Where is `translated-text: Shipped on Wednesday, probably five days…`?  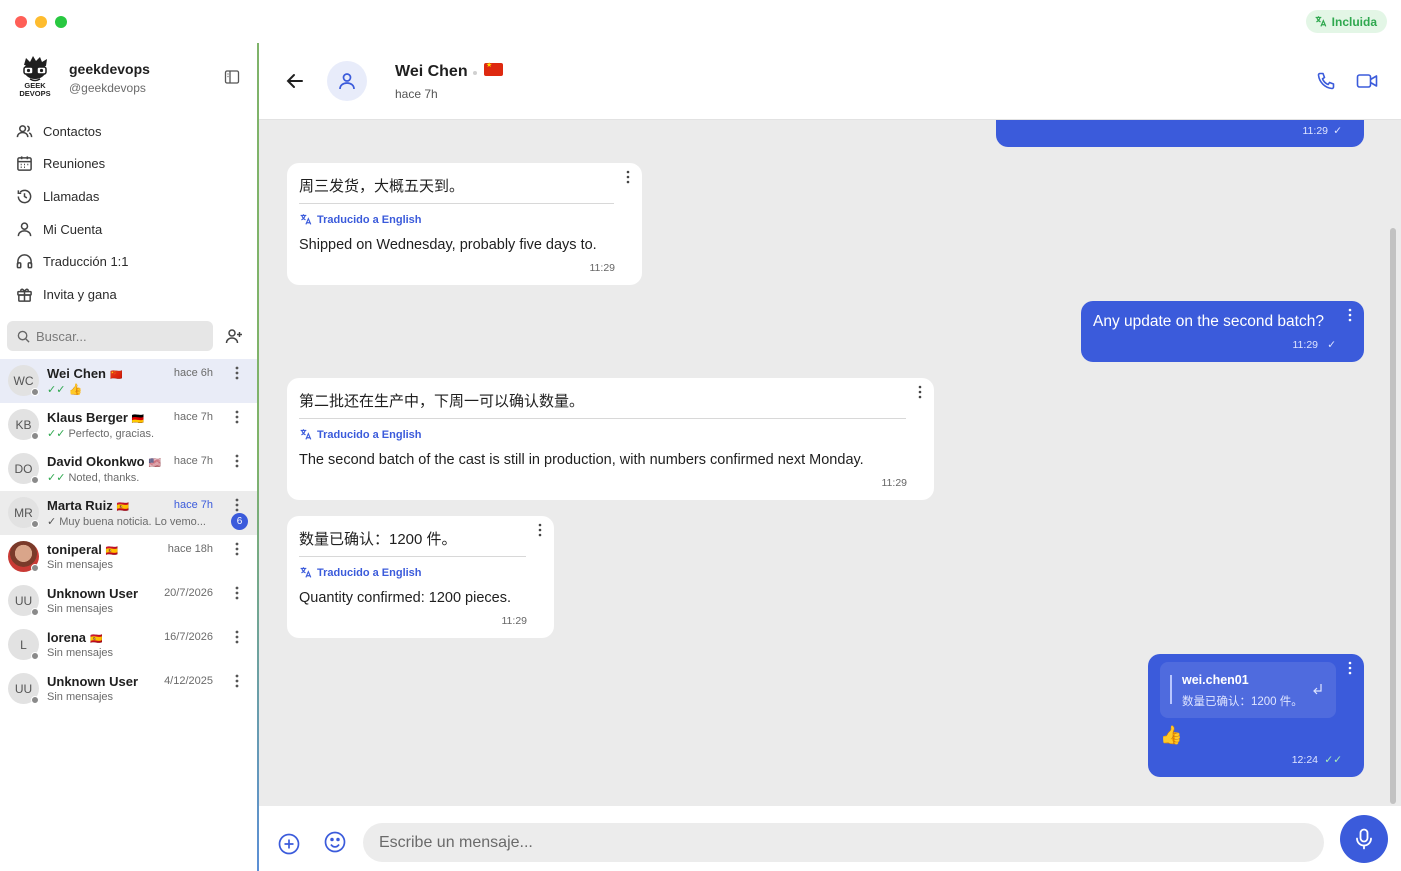
translated-text: Shipped on Wednesday, probably five days… is located at coordinates (448, 245).